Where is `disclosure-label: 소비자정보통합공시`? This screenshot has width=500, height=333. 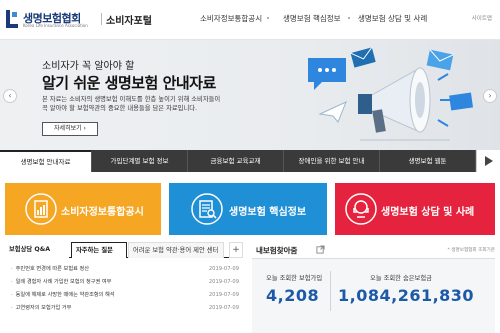 disclosure-label: 소비자정보통합공시 is located at coordinates (102, 212).